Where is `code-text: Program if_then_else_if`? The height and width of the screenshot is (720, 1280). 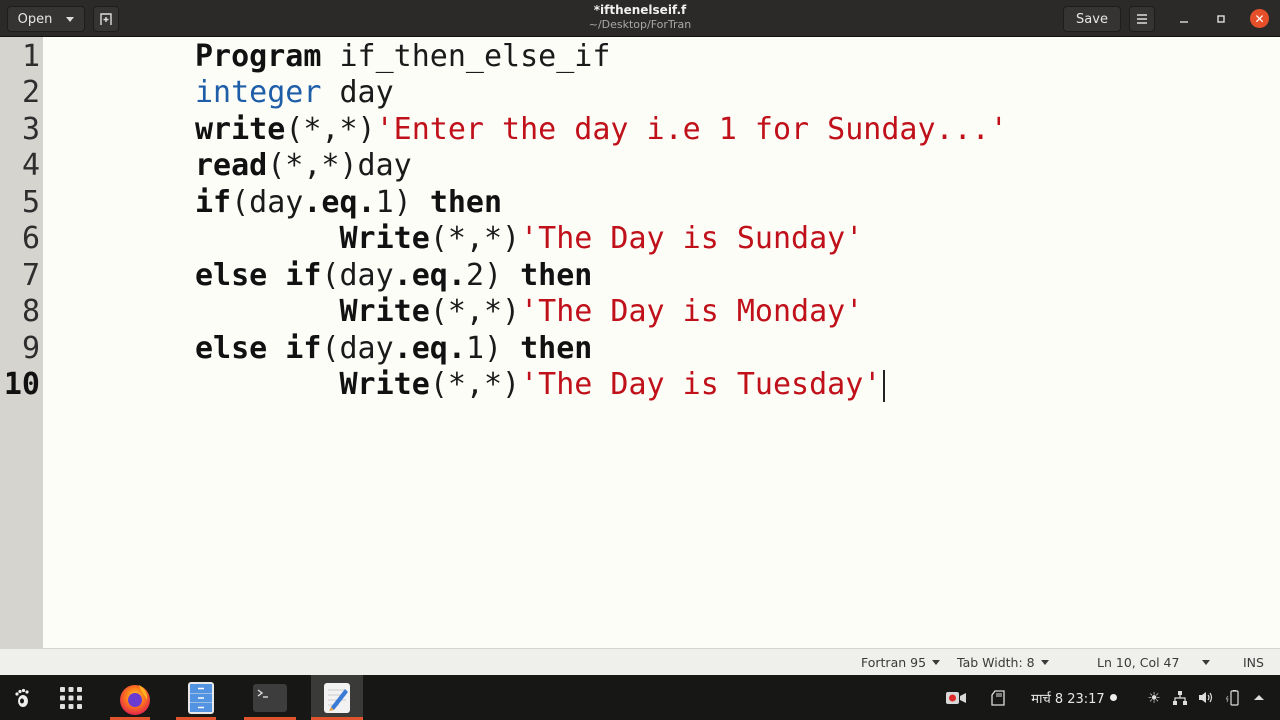 code-text: Program if_then_else_if is located at coordinates (402, 57).